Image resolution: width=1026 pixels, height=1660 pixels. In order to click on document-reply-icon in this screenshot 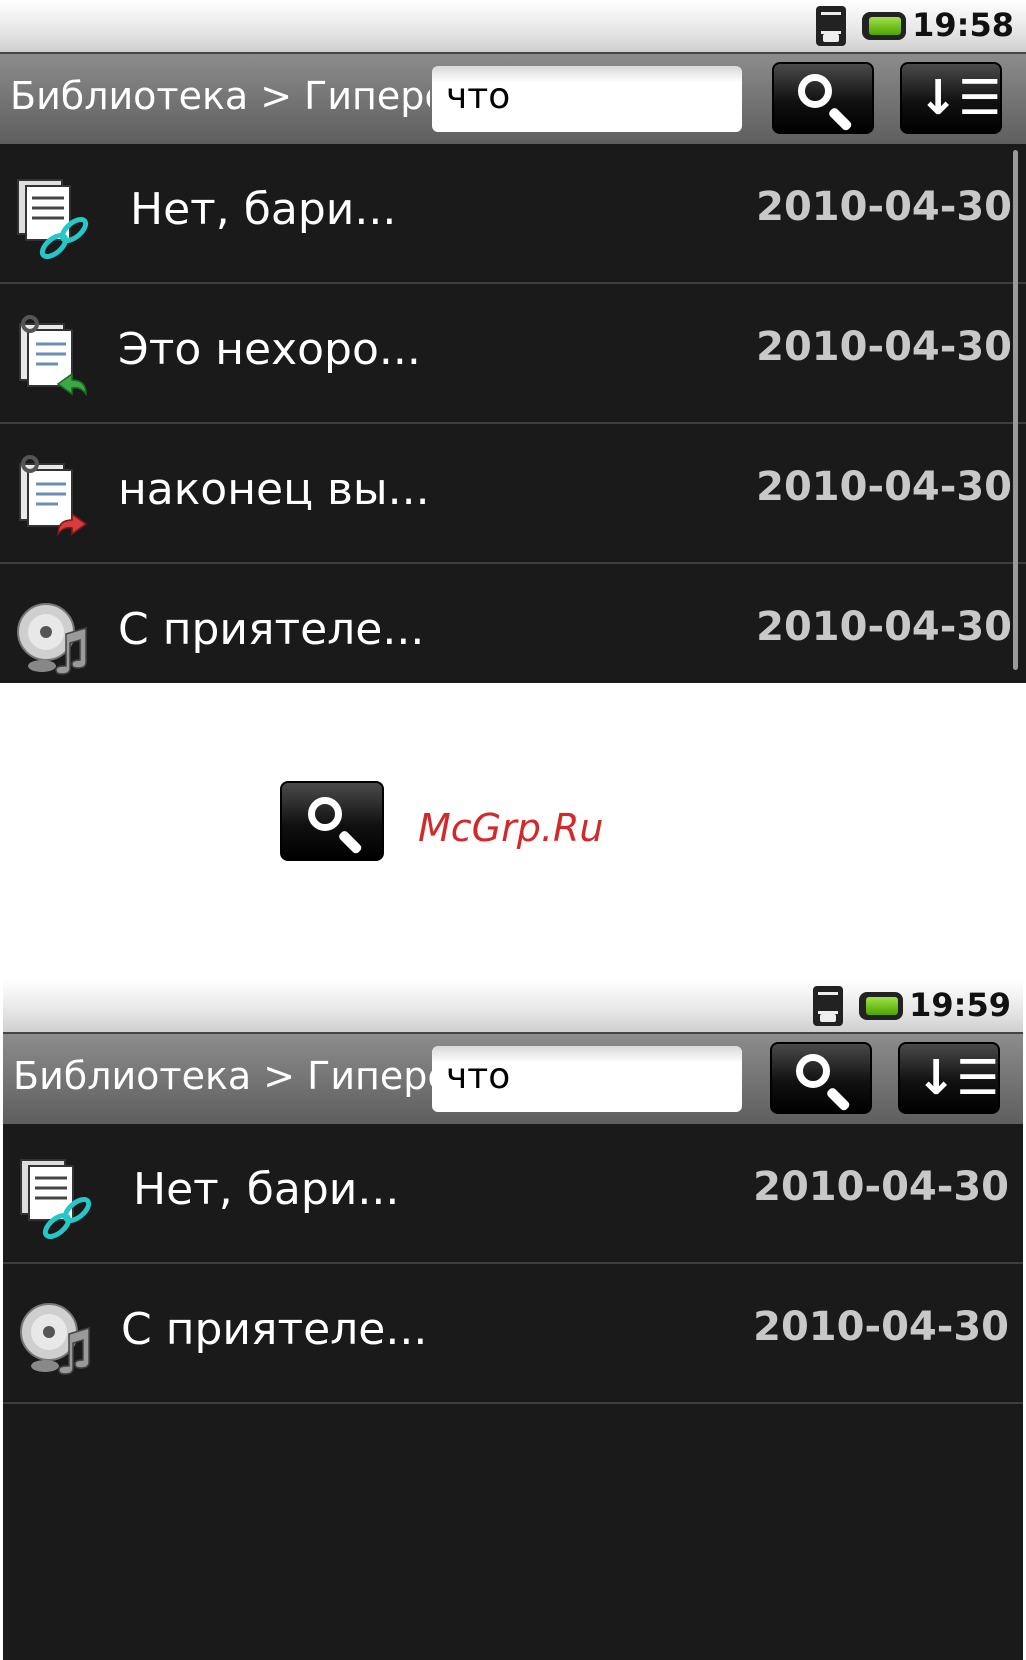, I will do `click(53, 356)`.